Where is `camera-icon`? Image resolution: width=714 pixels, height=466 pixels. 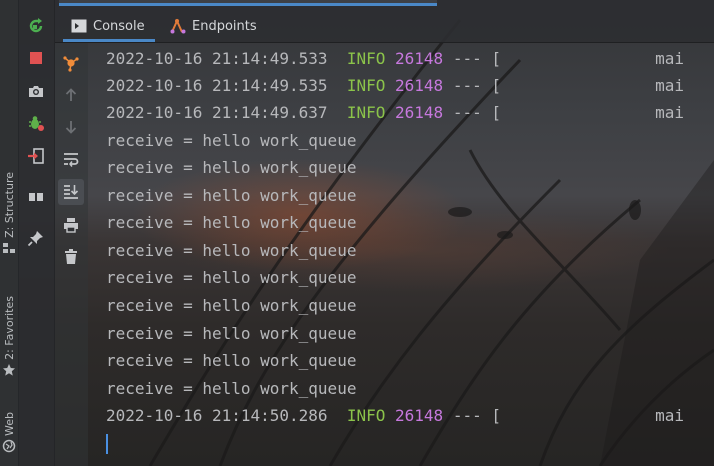
camera-icon is located at coordinates (36, 91).